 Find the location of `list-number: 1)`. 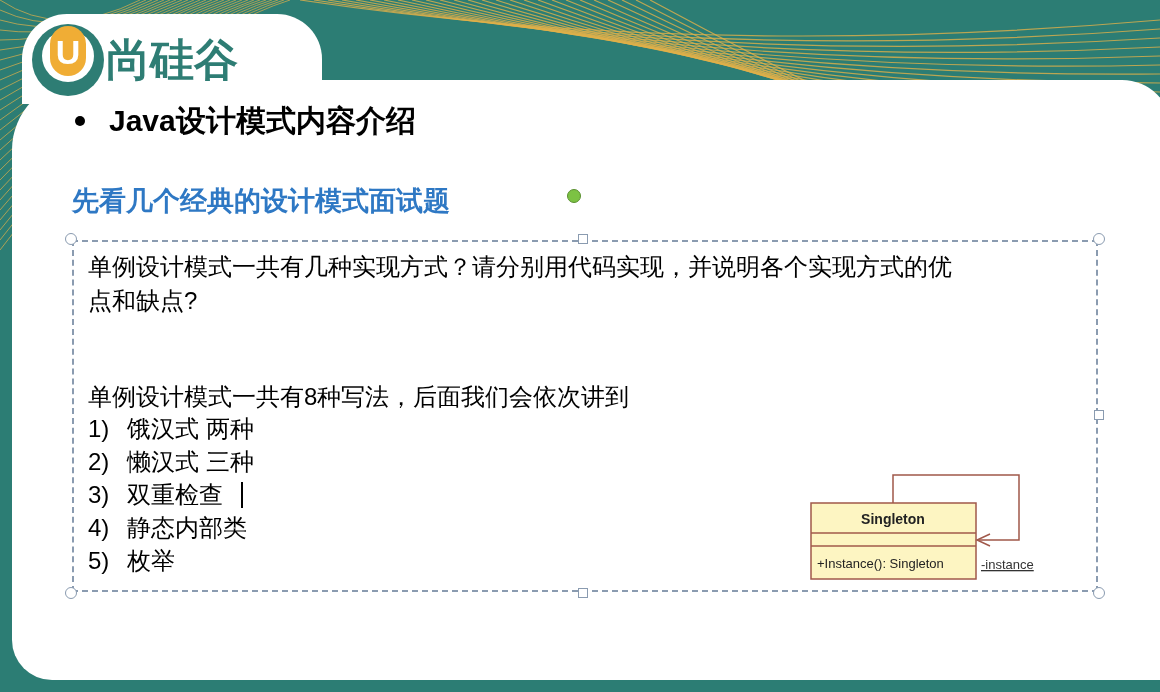

list-number: 1) is located at coordinates (99, 429).